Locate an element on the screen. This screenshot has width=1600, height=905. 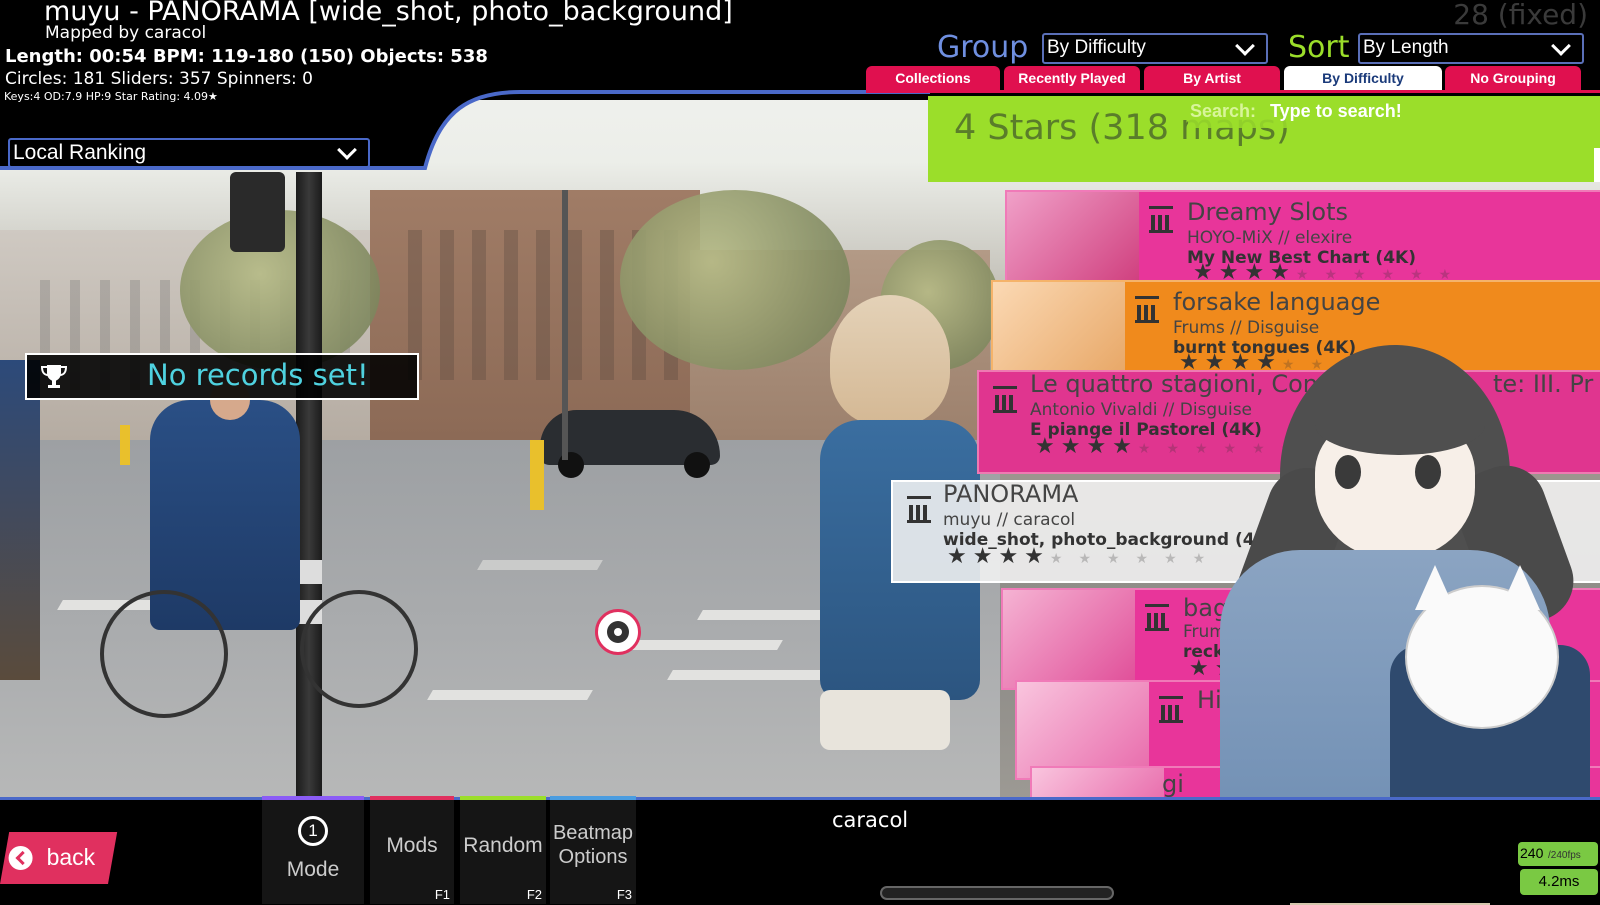
song-panel: bag chec Frums // D reckless ( ★★ is located at coordinates (1300, 639).